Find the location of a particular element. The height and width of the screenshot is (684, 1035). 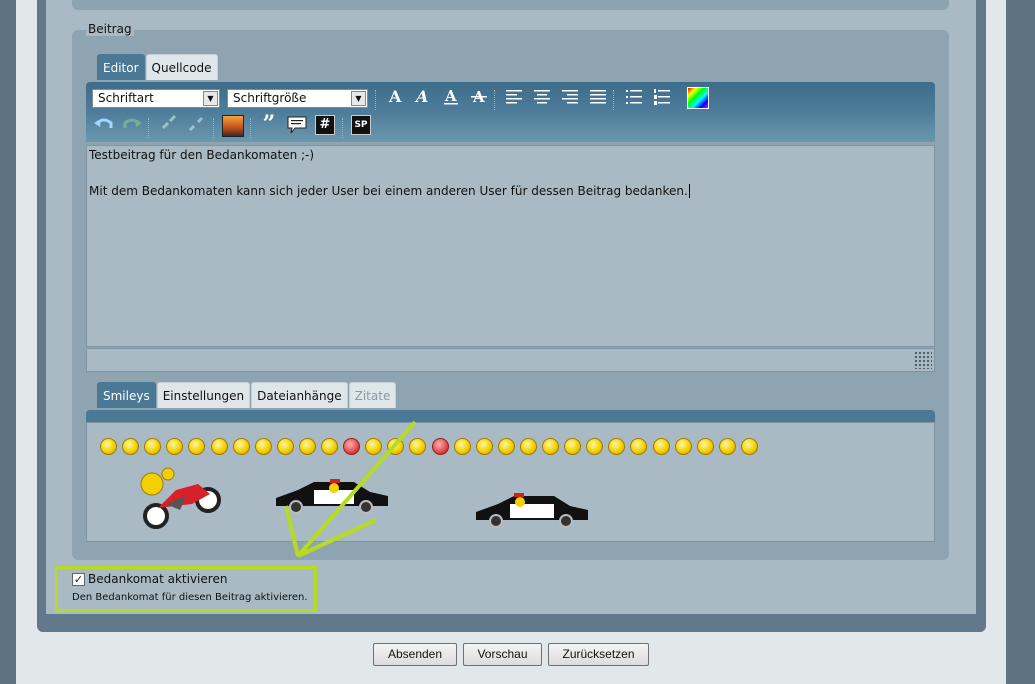

tab-source: Quellcode is located at coordinates (181, 67).